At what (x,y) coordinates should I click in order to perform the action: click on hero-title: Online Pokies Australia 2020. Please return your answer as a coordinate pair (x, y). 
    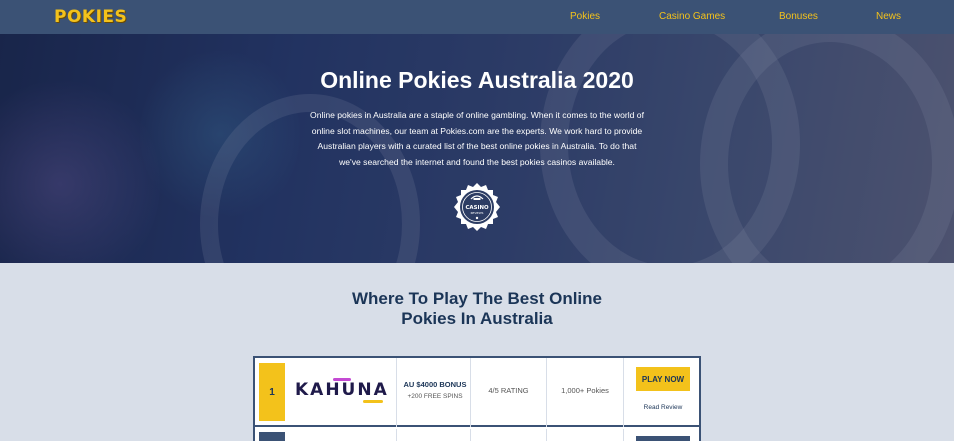
    Looking at the image, I should click on (477, 80).